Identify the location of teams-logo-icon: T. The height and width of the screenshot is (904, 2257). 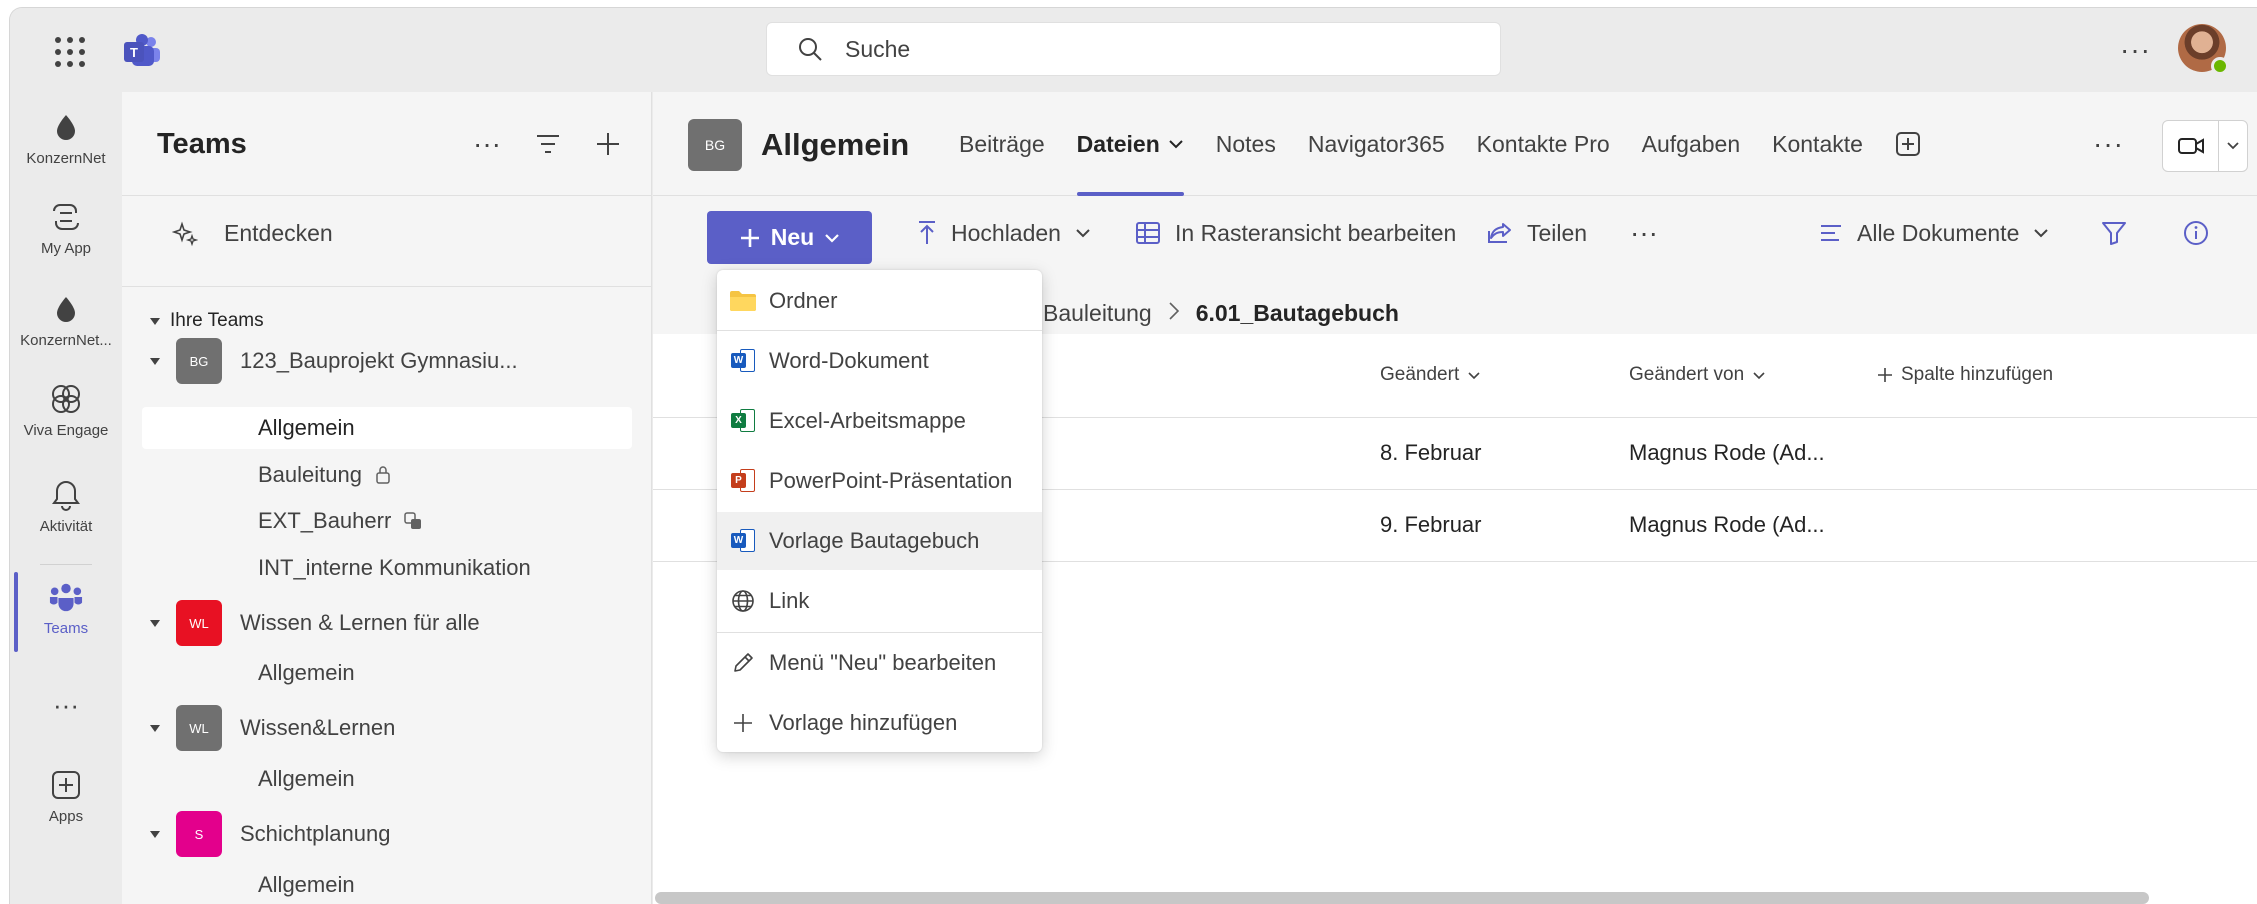
(143, 51).